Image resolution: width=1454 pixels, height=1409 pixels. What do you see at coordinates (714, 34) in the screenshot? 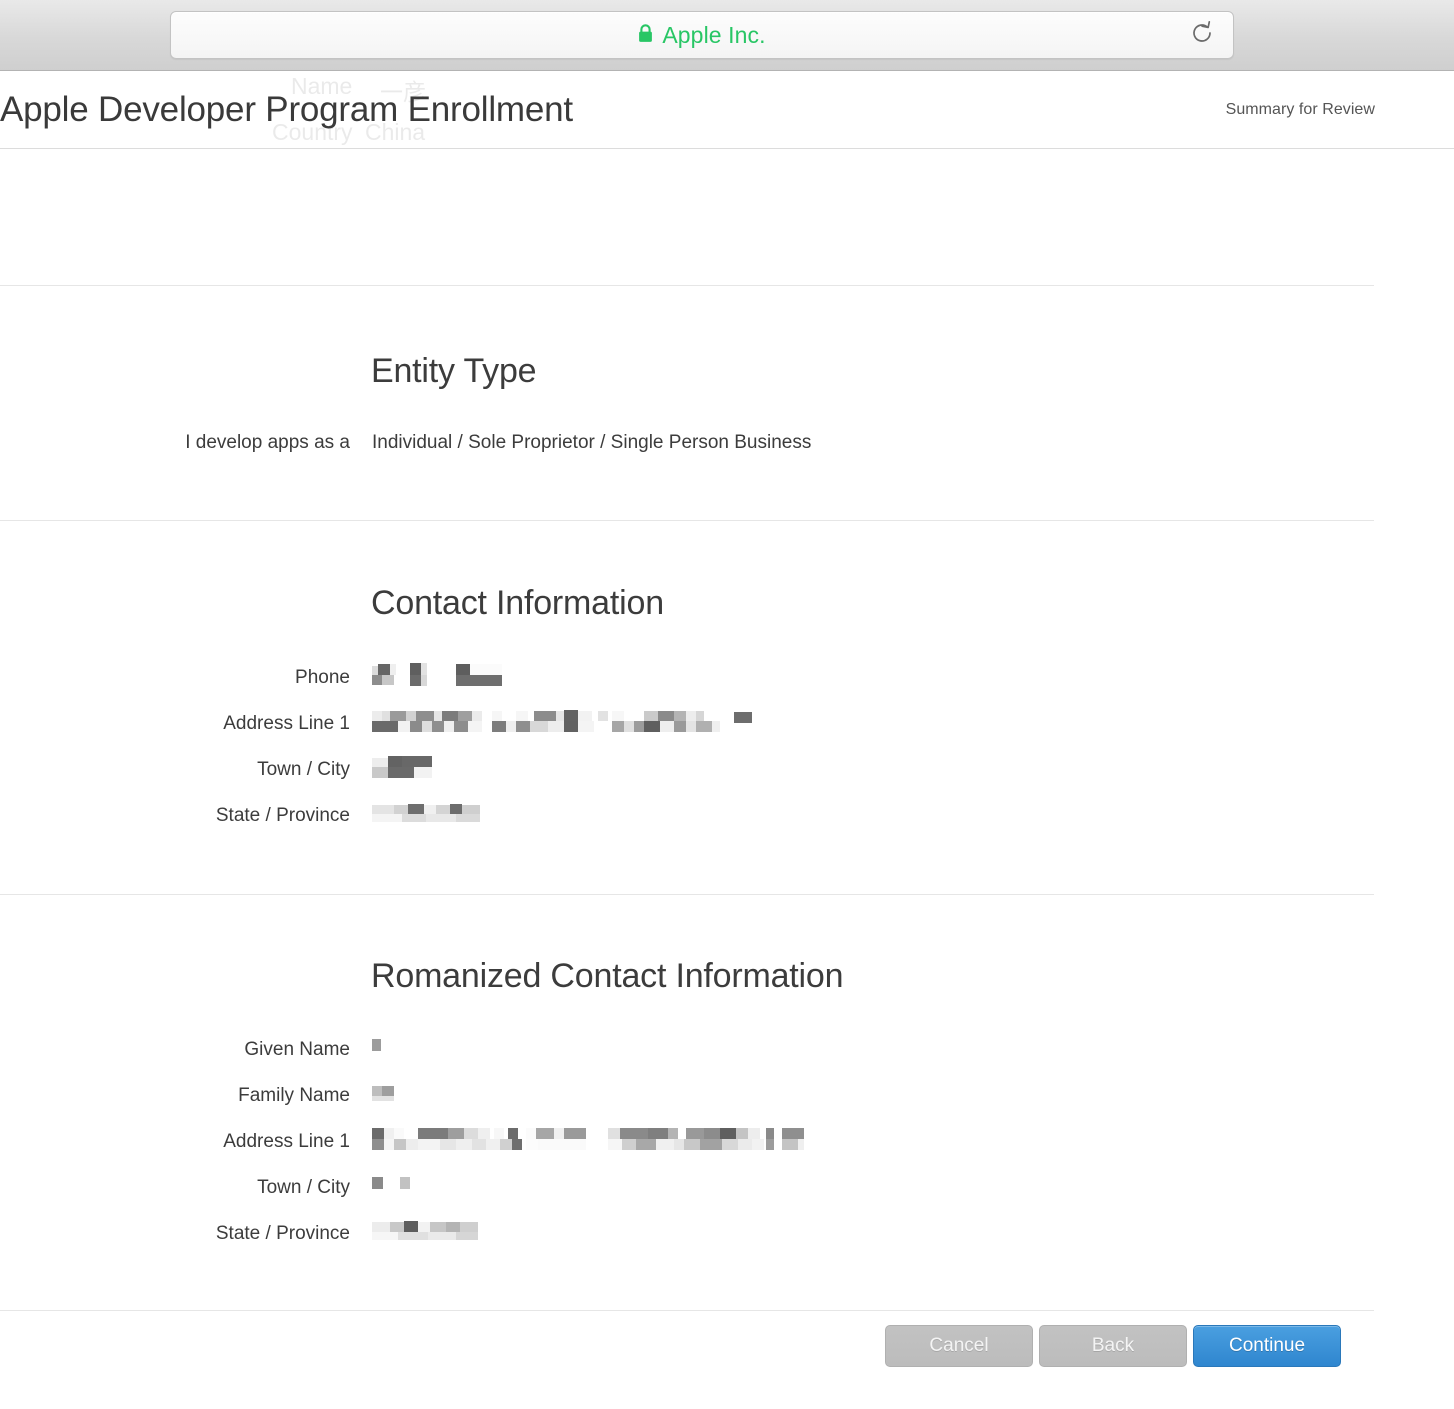
I see `site-identity-label: Apple Inc.` at bounding box center [714, 34].